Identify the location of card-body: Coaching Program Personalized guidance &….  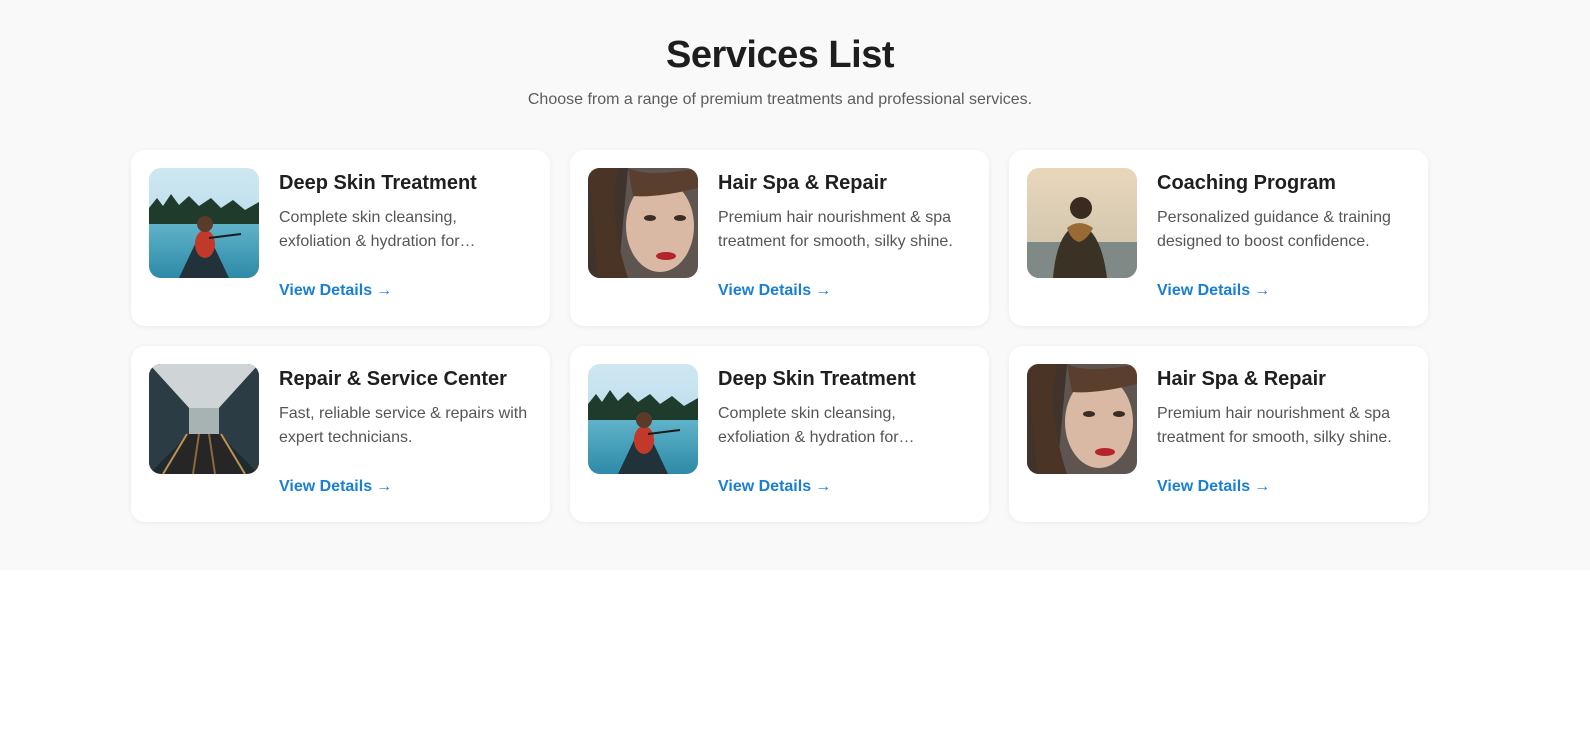
(1283, 238).